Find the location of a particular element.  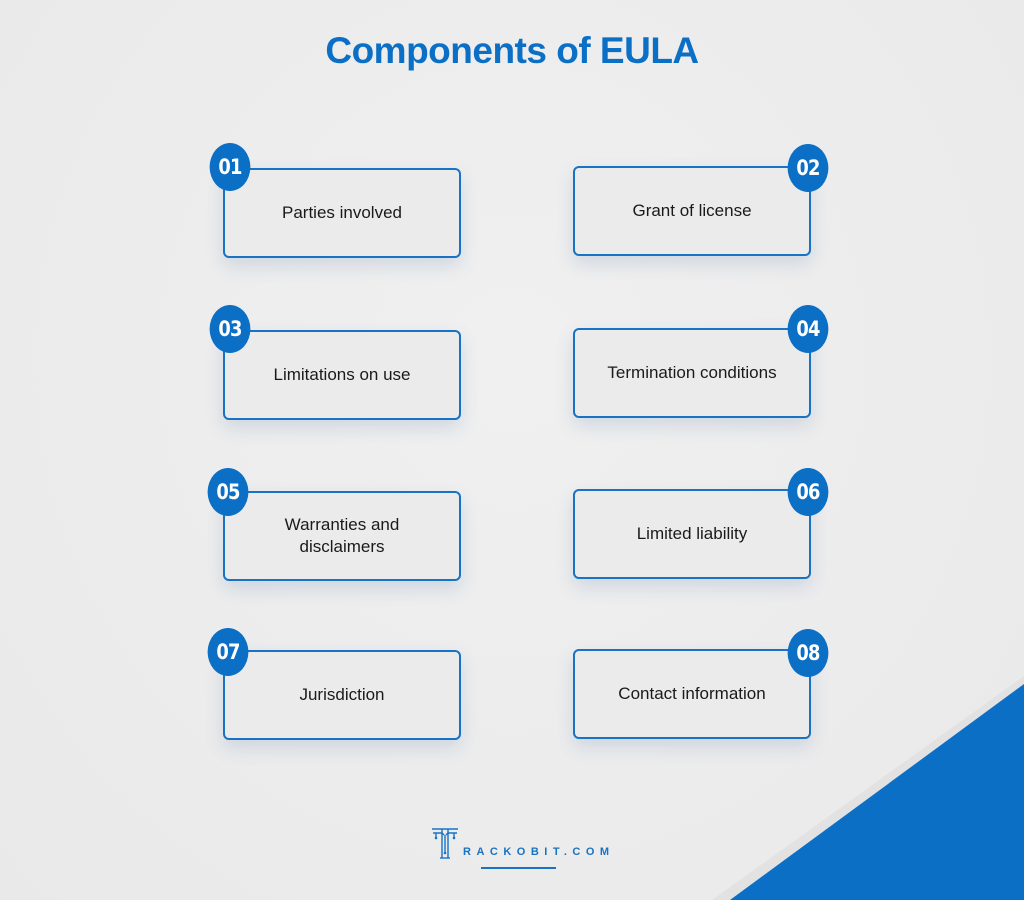

component-card-06: Limited liability is located at coordinates (692, 534).